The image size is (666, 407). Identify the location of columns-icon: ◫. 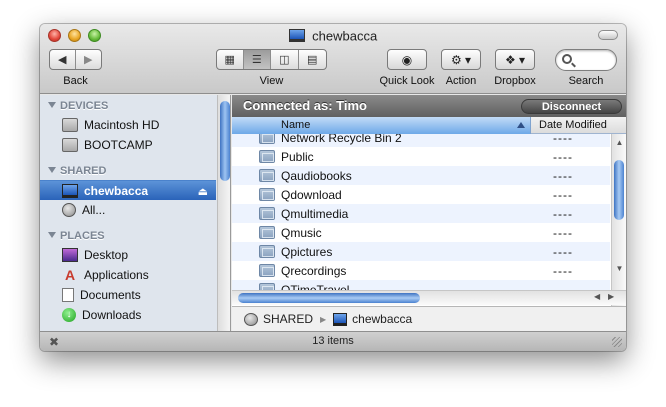
(284, 60).